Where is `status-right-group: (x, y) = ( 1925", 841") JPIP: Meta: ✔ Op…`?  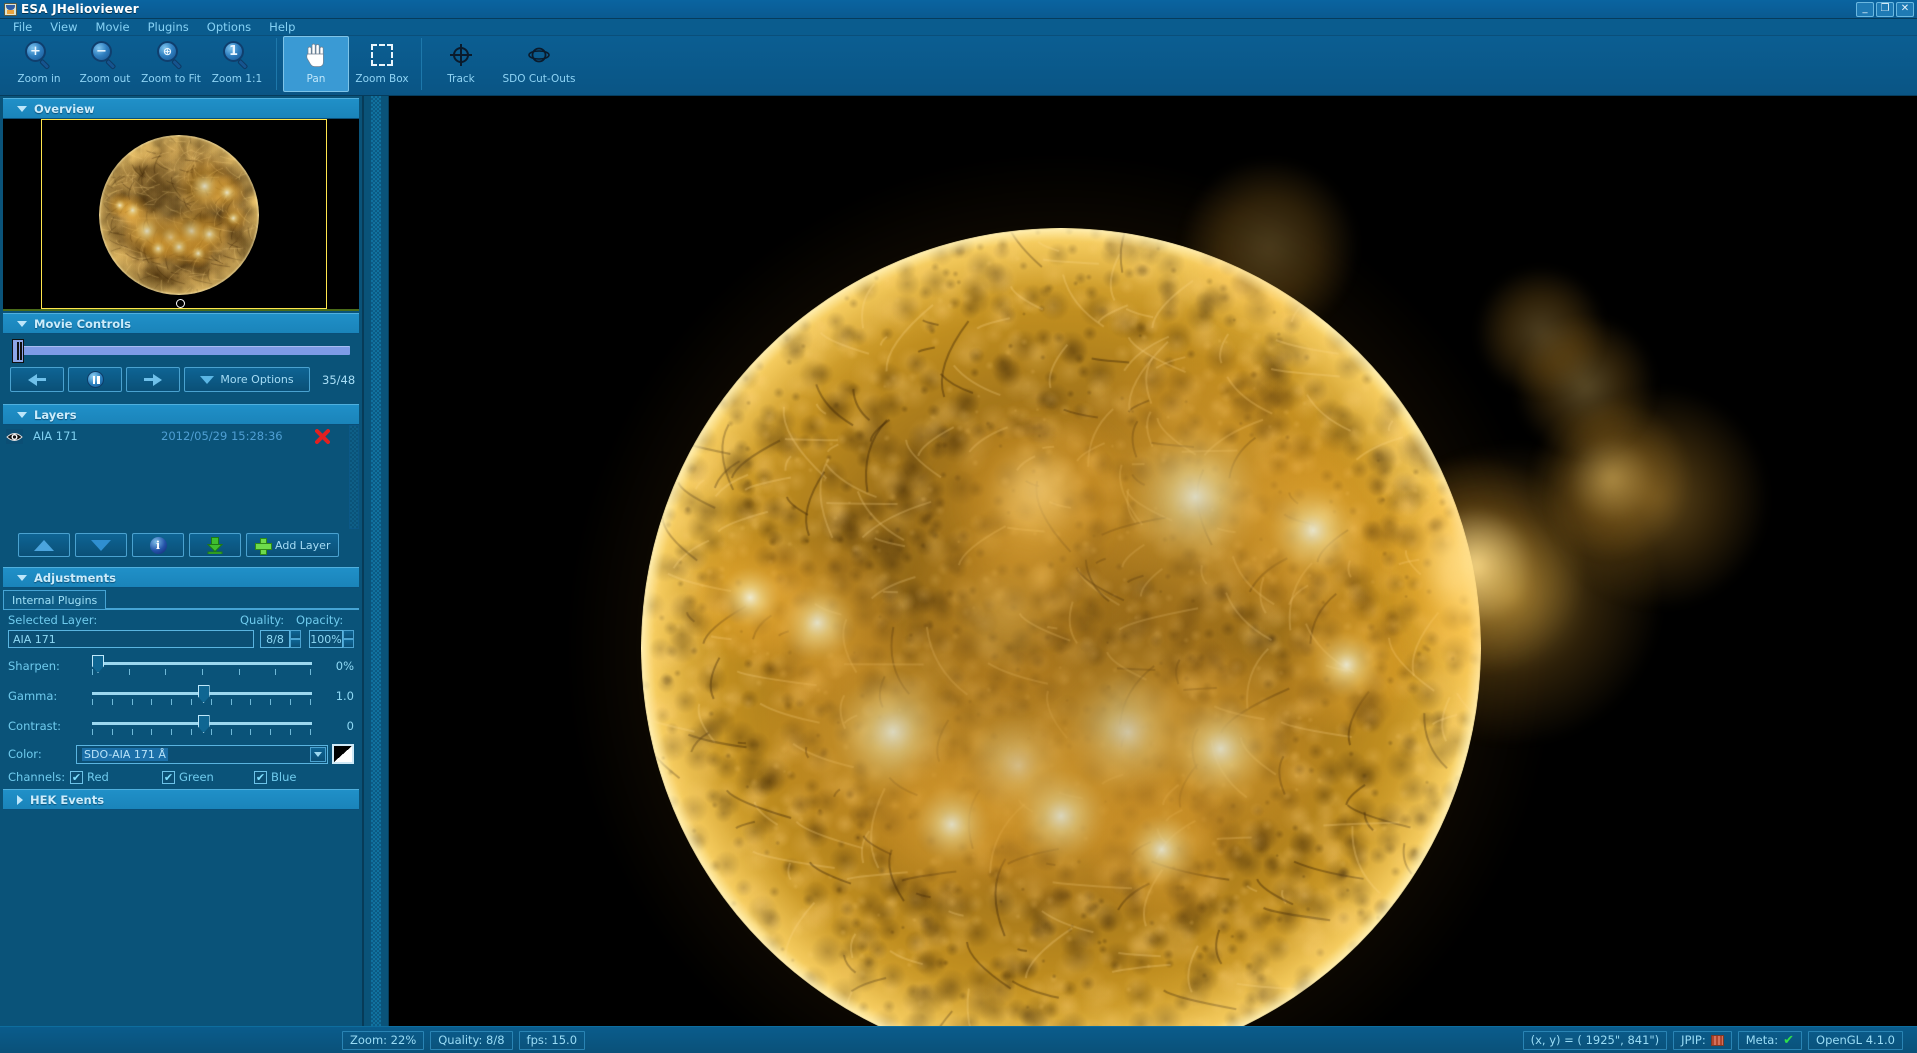 status-right-group: (x, y) = ( 1925", 841") JPIP: Meta: ✔ Op… is located at coordinates (1719, 1040).